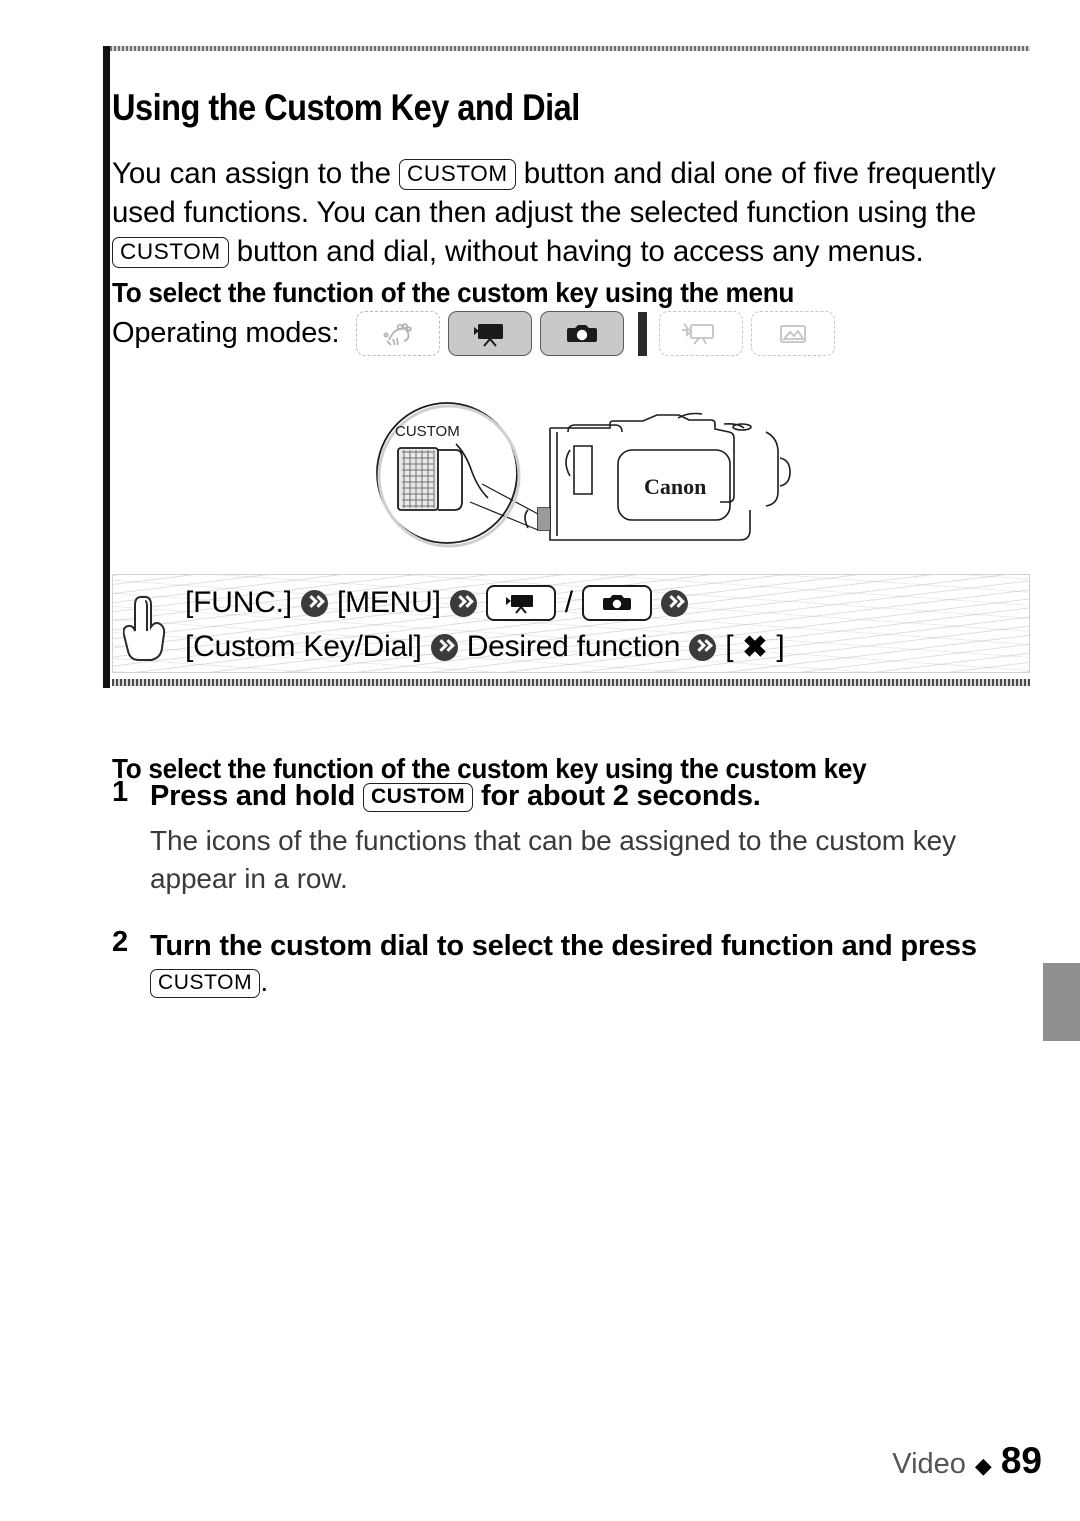  What do you see at coordinates (388, 602) in the screenshot?
I see `menu-item-menu: [MENU]` at bounding box center [388, 602].